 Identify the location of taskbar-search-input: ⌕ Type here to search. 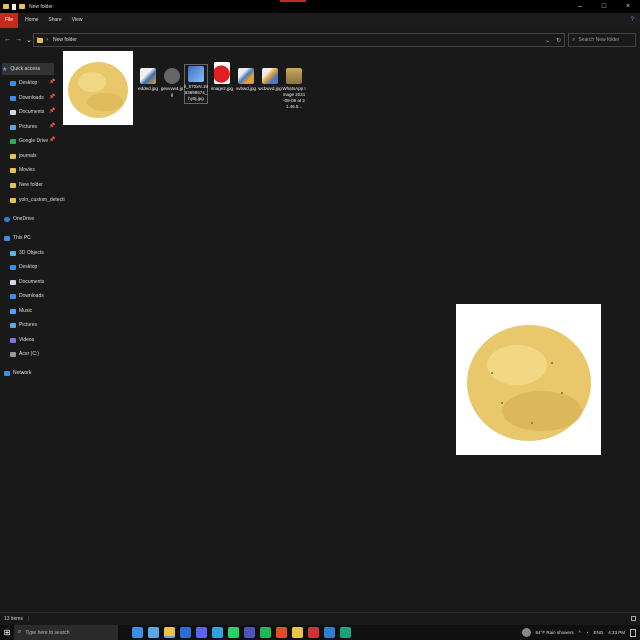
(66, 632).